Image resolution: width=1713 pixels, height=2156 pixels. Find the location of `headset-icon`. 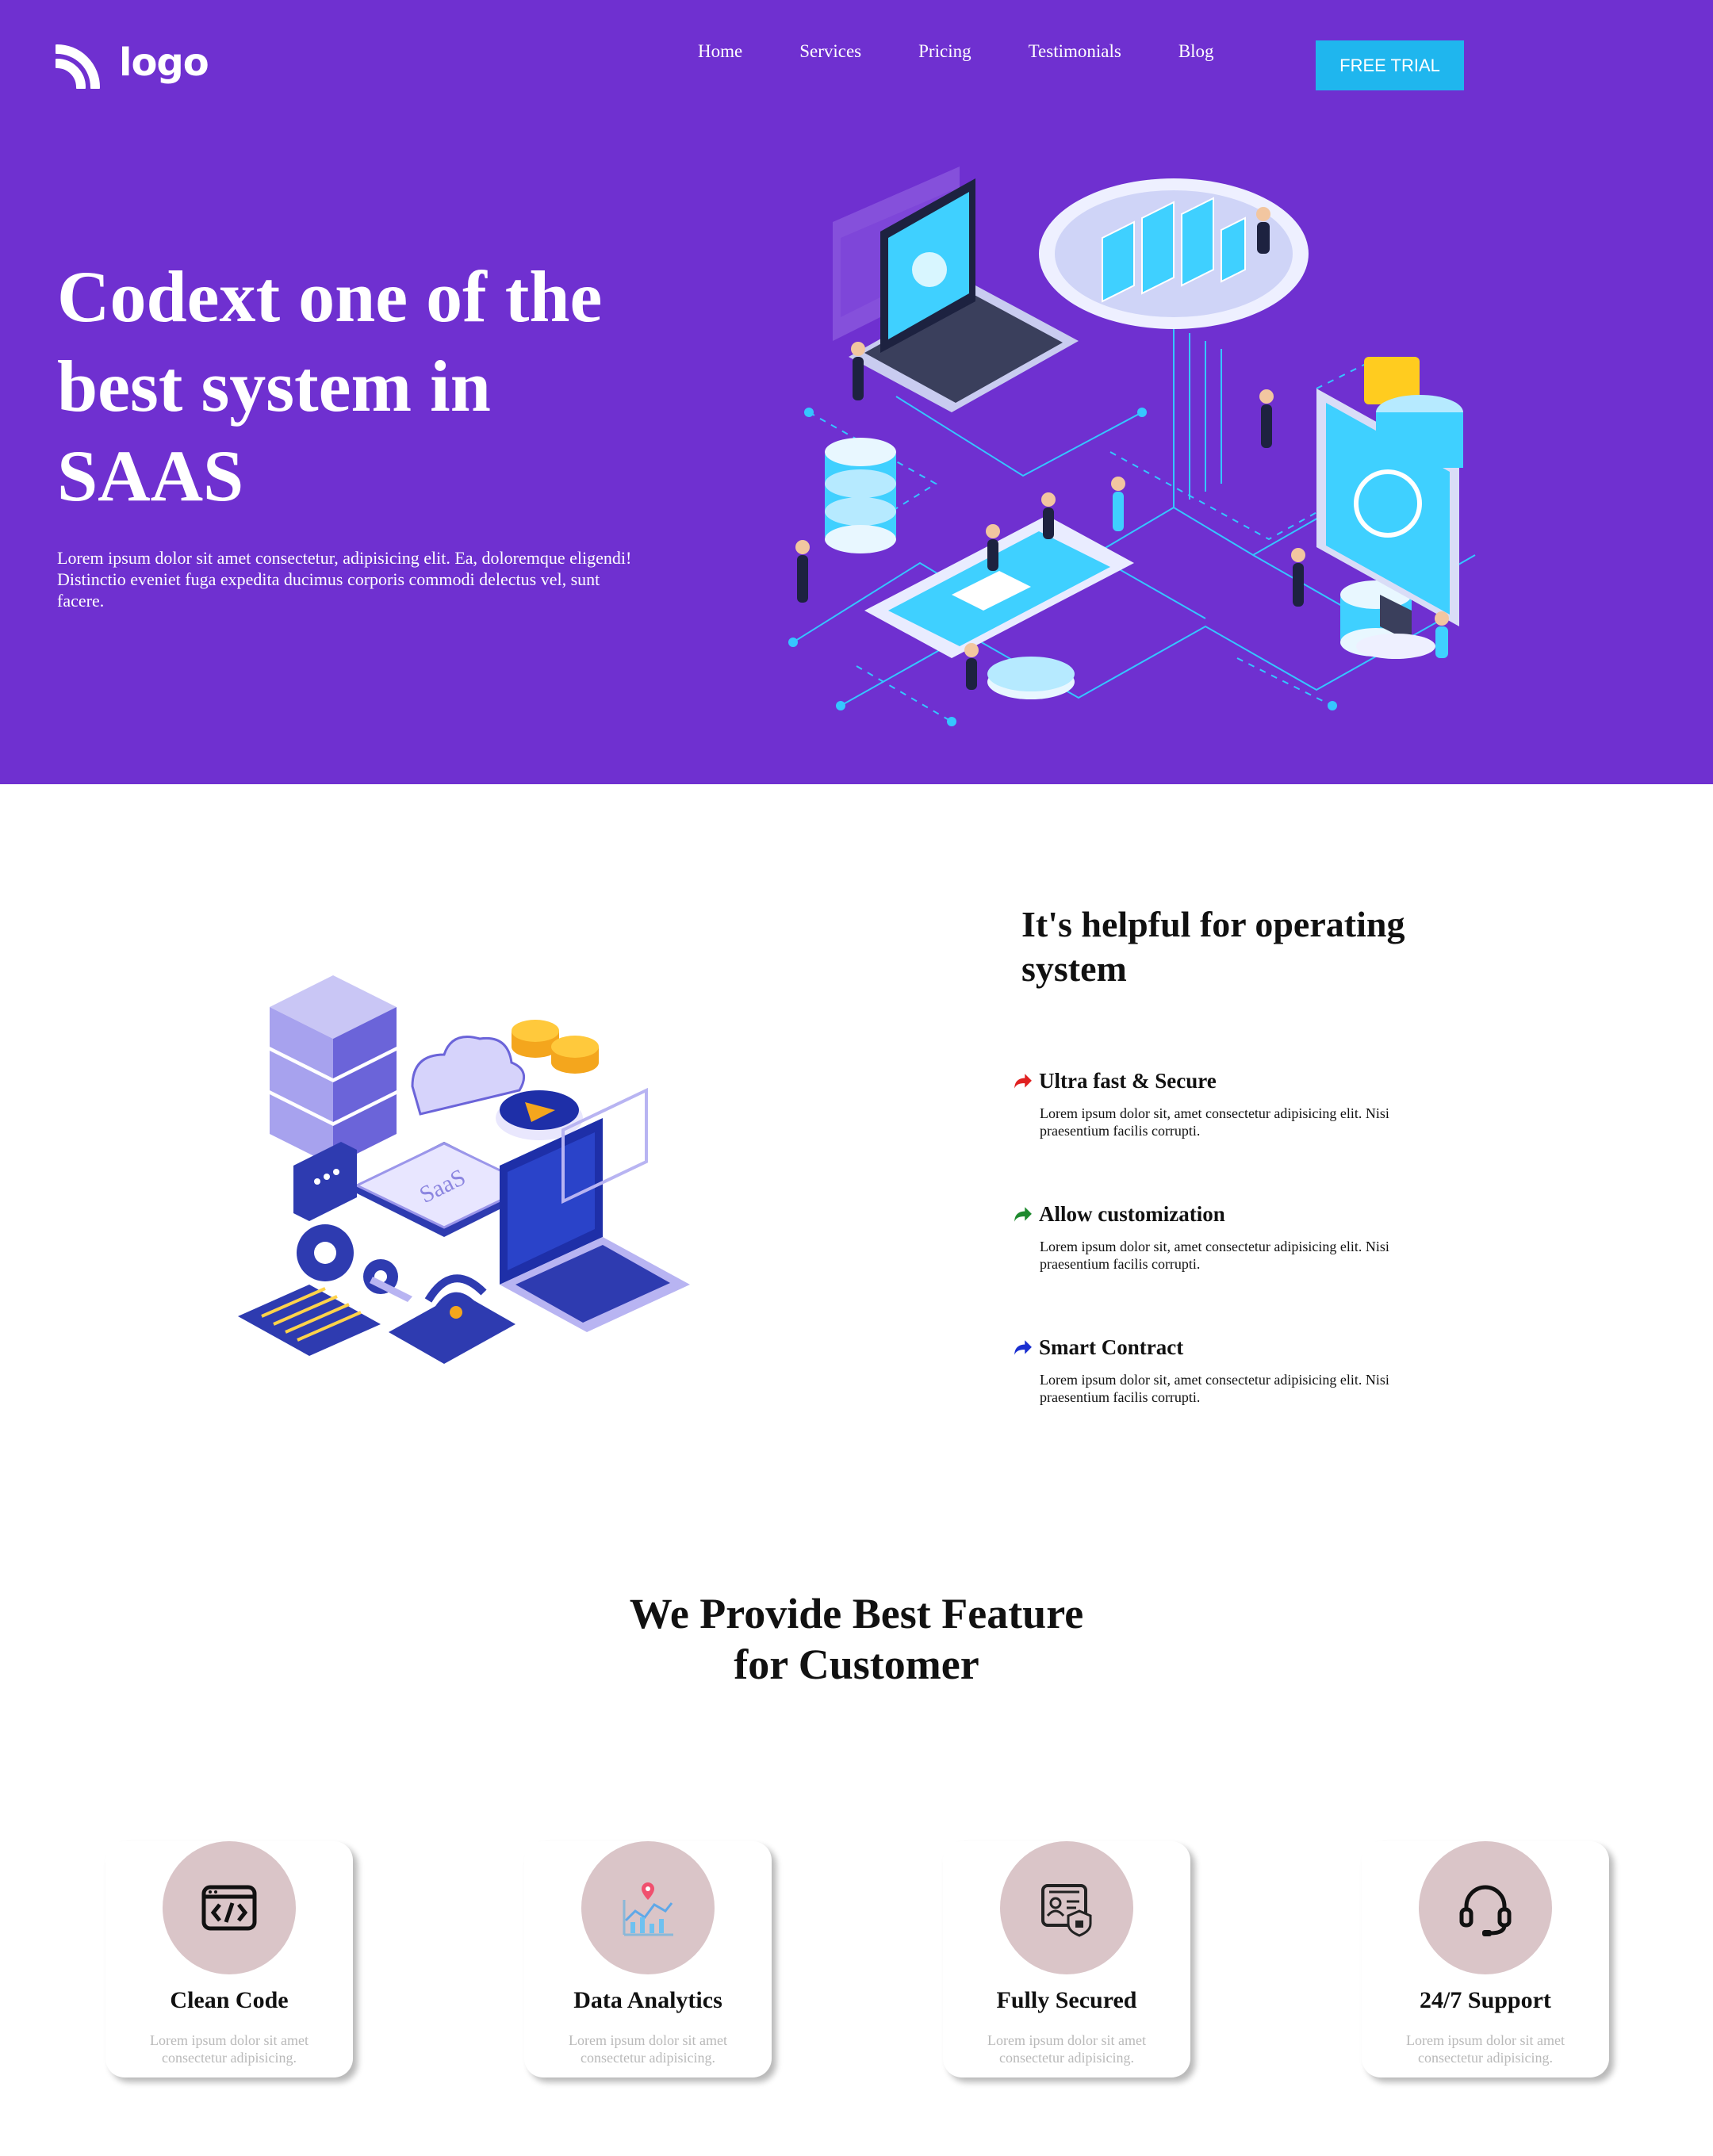

headset-icon is located at coordinates (1485, 1910).